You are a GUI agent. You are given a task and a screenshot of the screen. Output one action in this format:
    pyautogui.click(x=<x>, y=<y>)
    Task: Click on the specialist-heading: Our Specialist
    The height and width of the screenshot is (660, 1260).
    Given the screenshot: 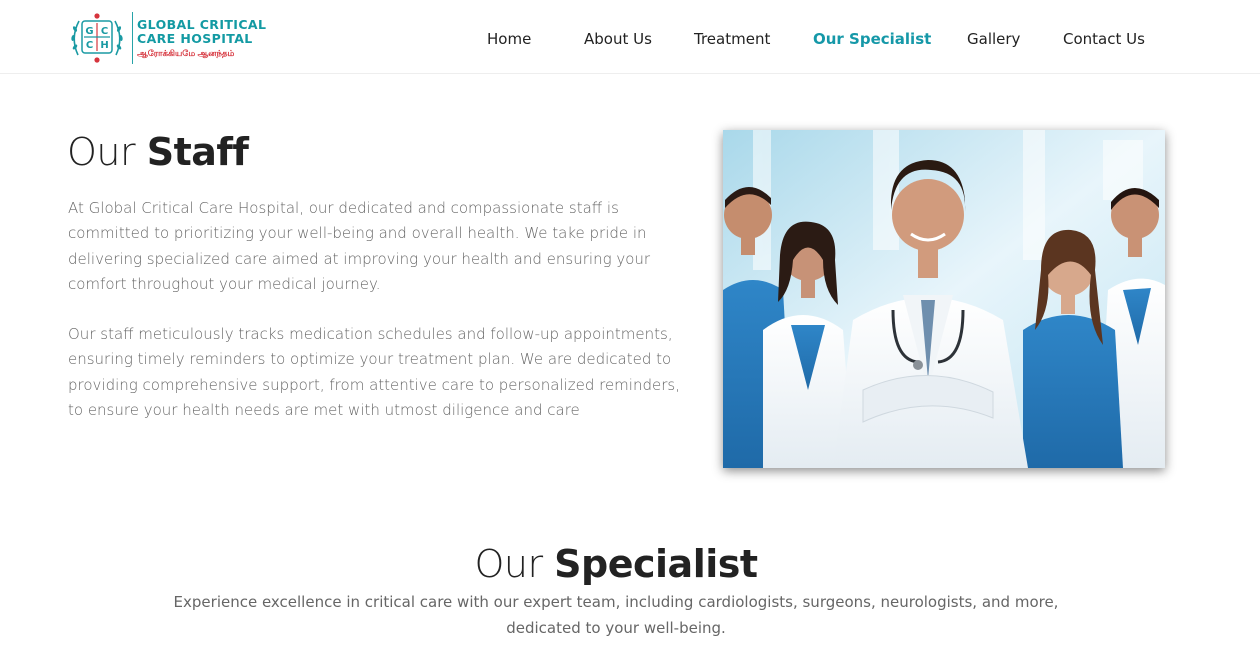 What is the action you would take?
    pyautogui.click(x=616, y=564)
    